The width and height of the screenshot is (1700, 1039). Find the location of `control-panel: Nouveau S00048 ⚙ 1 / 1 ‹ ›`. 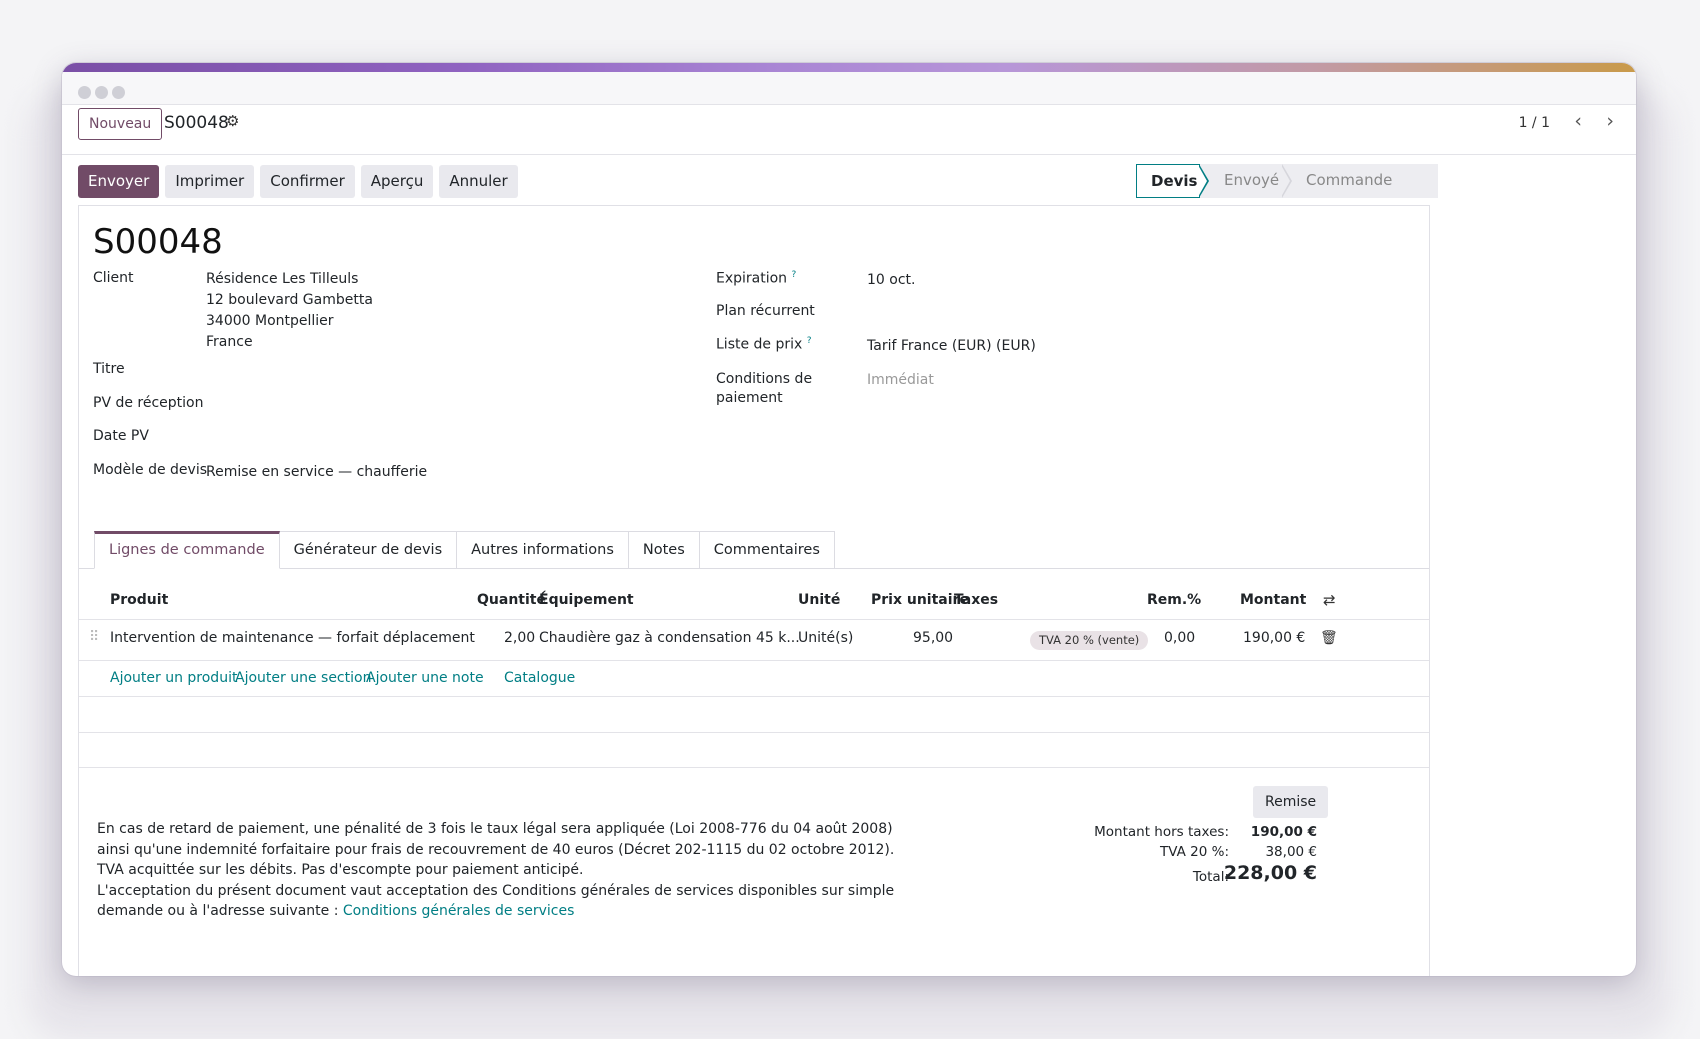

control-panel: Nouveau S00048 ⚙ 1 / 1 ‹ › is located at coordinates (849, 130).